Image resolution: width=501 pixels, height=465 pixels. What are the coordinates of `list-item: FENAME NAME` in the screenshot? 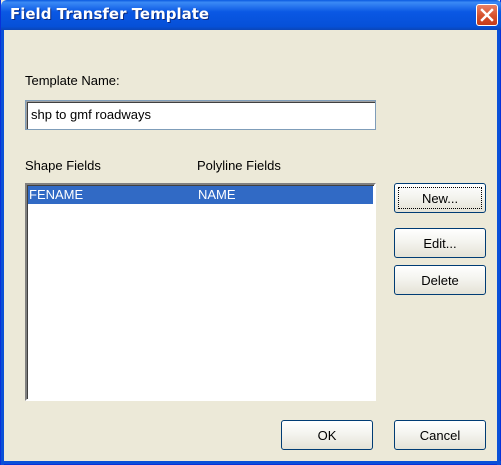 It's located at (200, 195).